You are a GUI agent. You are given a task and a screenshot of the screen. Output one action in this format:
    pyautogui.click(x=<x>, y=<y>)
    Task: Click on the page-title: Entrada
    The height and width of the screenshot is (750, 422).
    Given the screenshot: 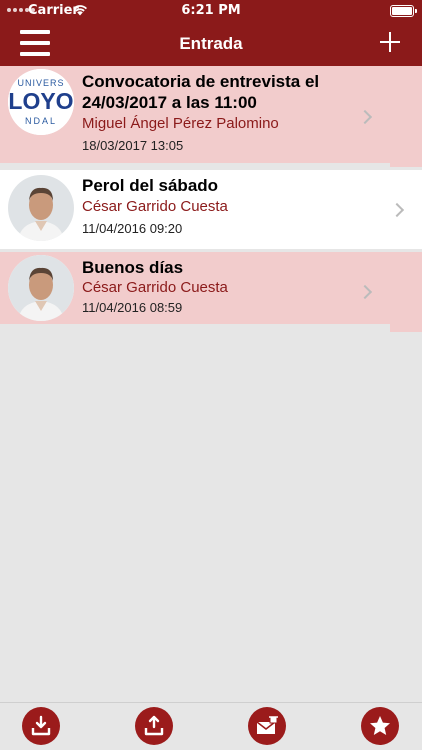 What is the action you would take?
    pyautogui.click(x=211, y=43)
    